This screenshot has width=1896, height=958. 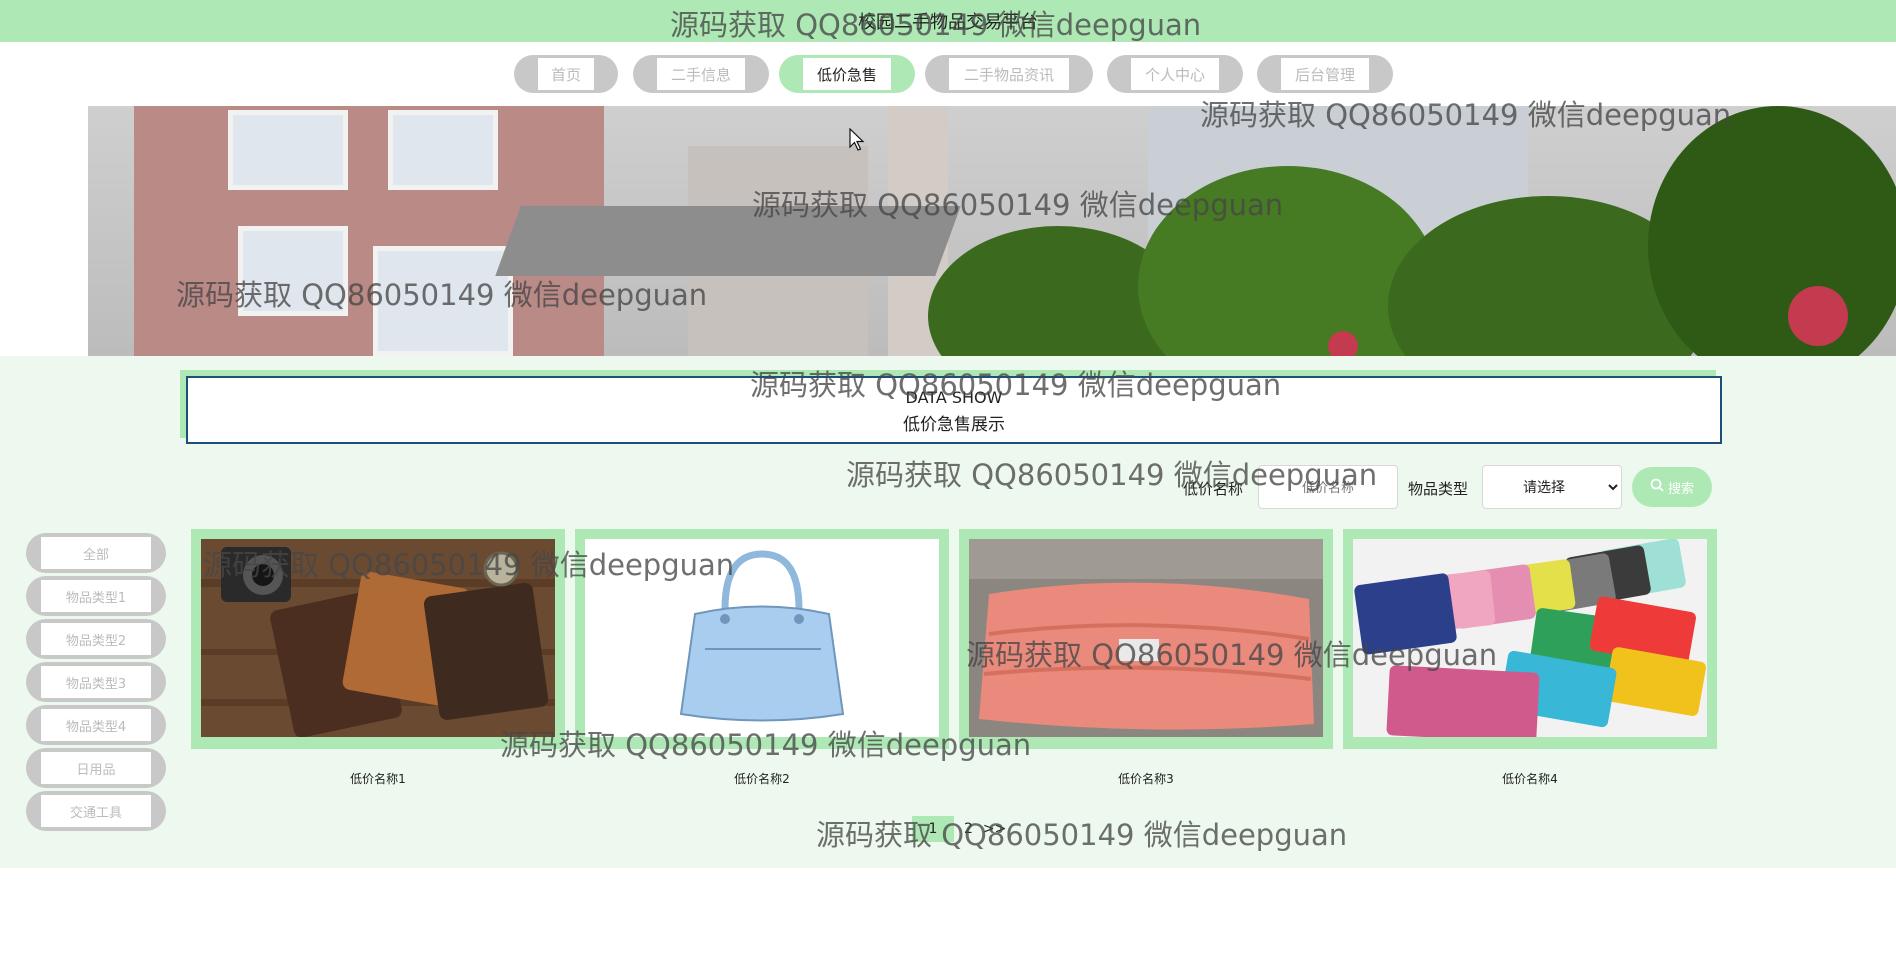 What do you see at coordinates (1146, 778) in the screenshot?
I see `product-name: 低价名称3` at bounding box center [1146, 778].